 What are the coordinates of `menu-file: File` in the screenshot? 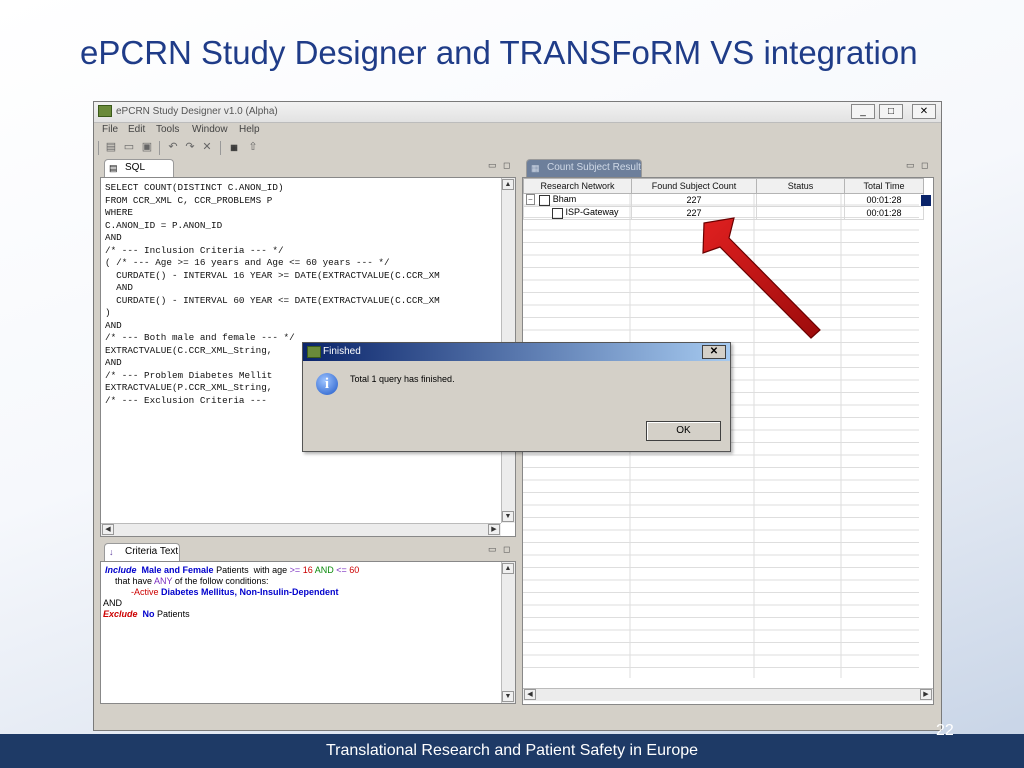 It's located at (110, 129).